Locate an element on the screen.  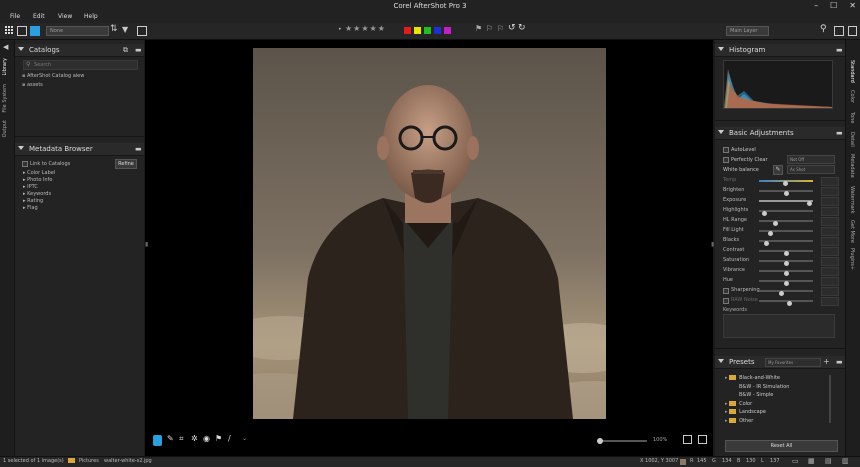
maximize-icon: ☐ is located at coordinates (833, 5).